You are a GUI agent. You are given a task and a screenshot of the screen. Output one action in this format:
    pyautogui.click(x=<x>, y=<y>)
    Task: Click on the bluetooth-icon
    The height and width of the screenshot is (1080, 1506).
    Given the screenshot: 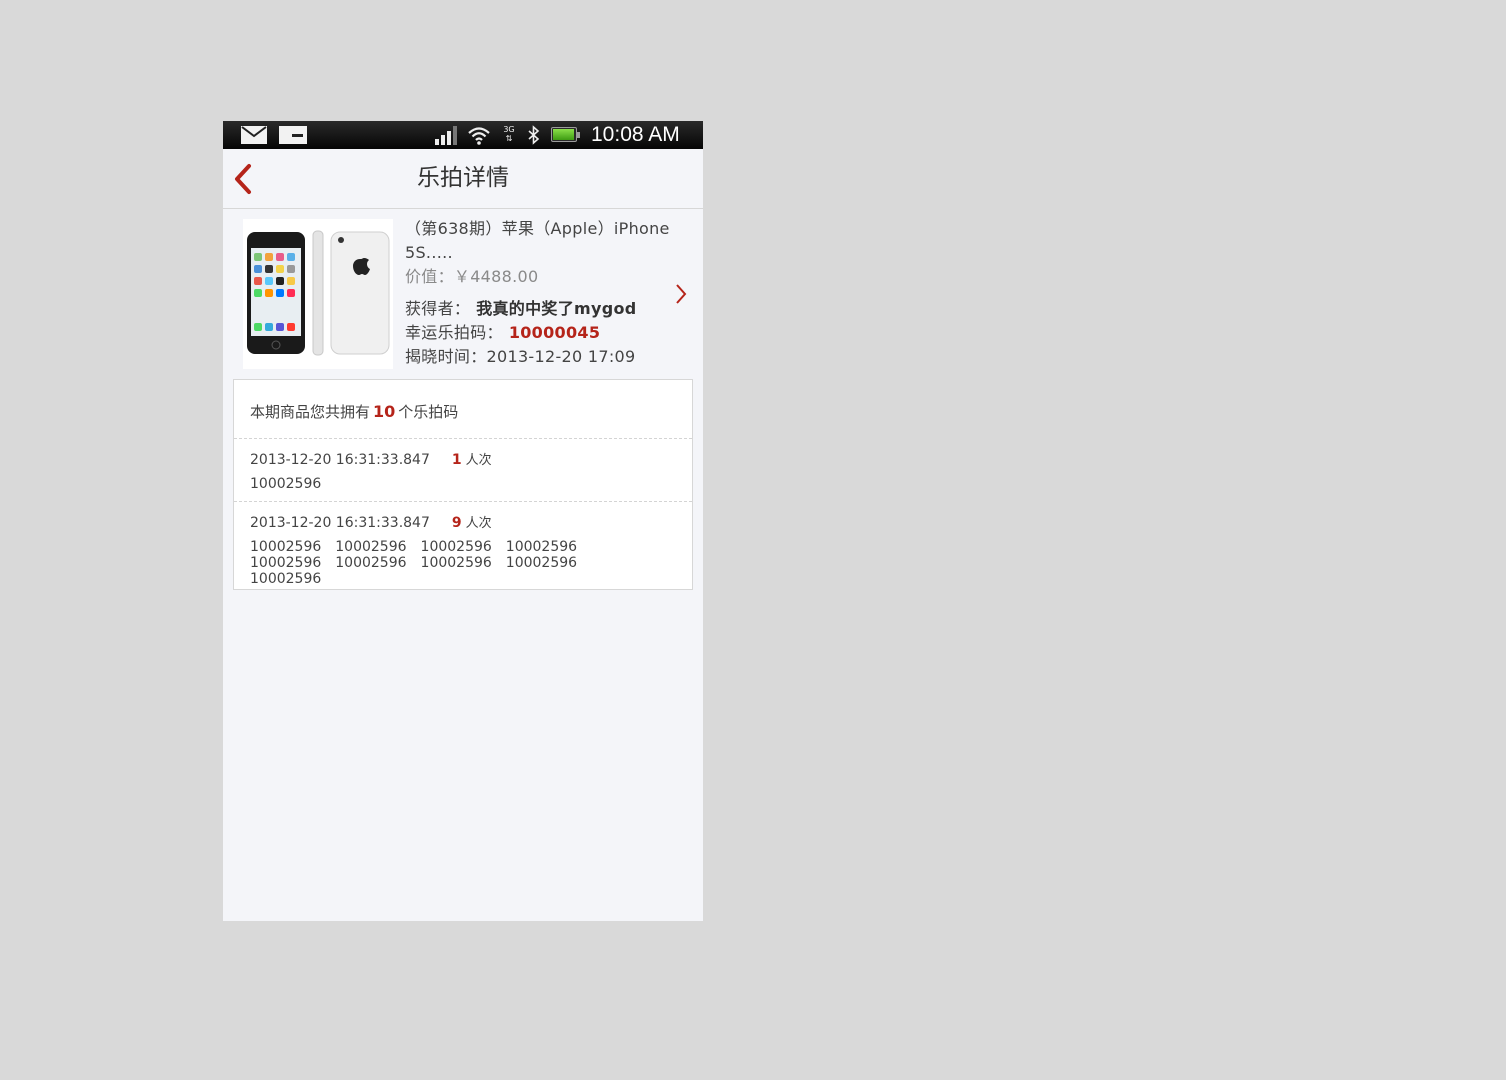 What is the action you would take?
    pyautogui.click(x=534, y=135)
    